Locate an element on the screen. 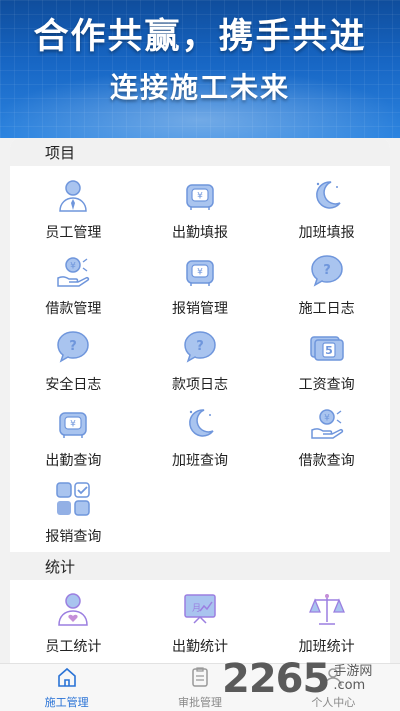 The width and height of the screenshot is (400, 711). tile-label: 借款查询 is located at coordinates (326, 461).